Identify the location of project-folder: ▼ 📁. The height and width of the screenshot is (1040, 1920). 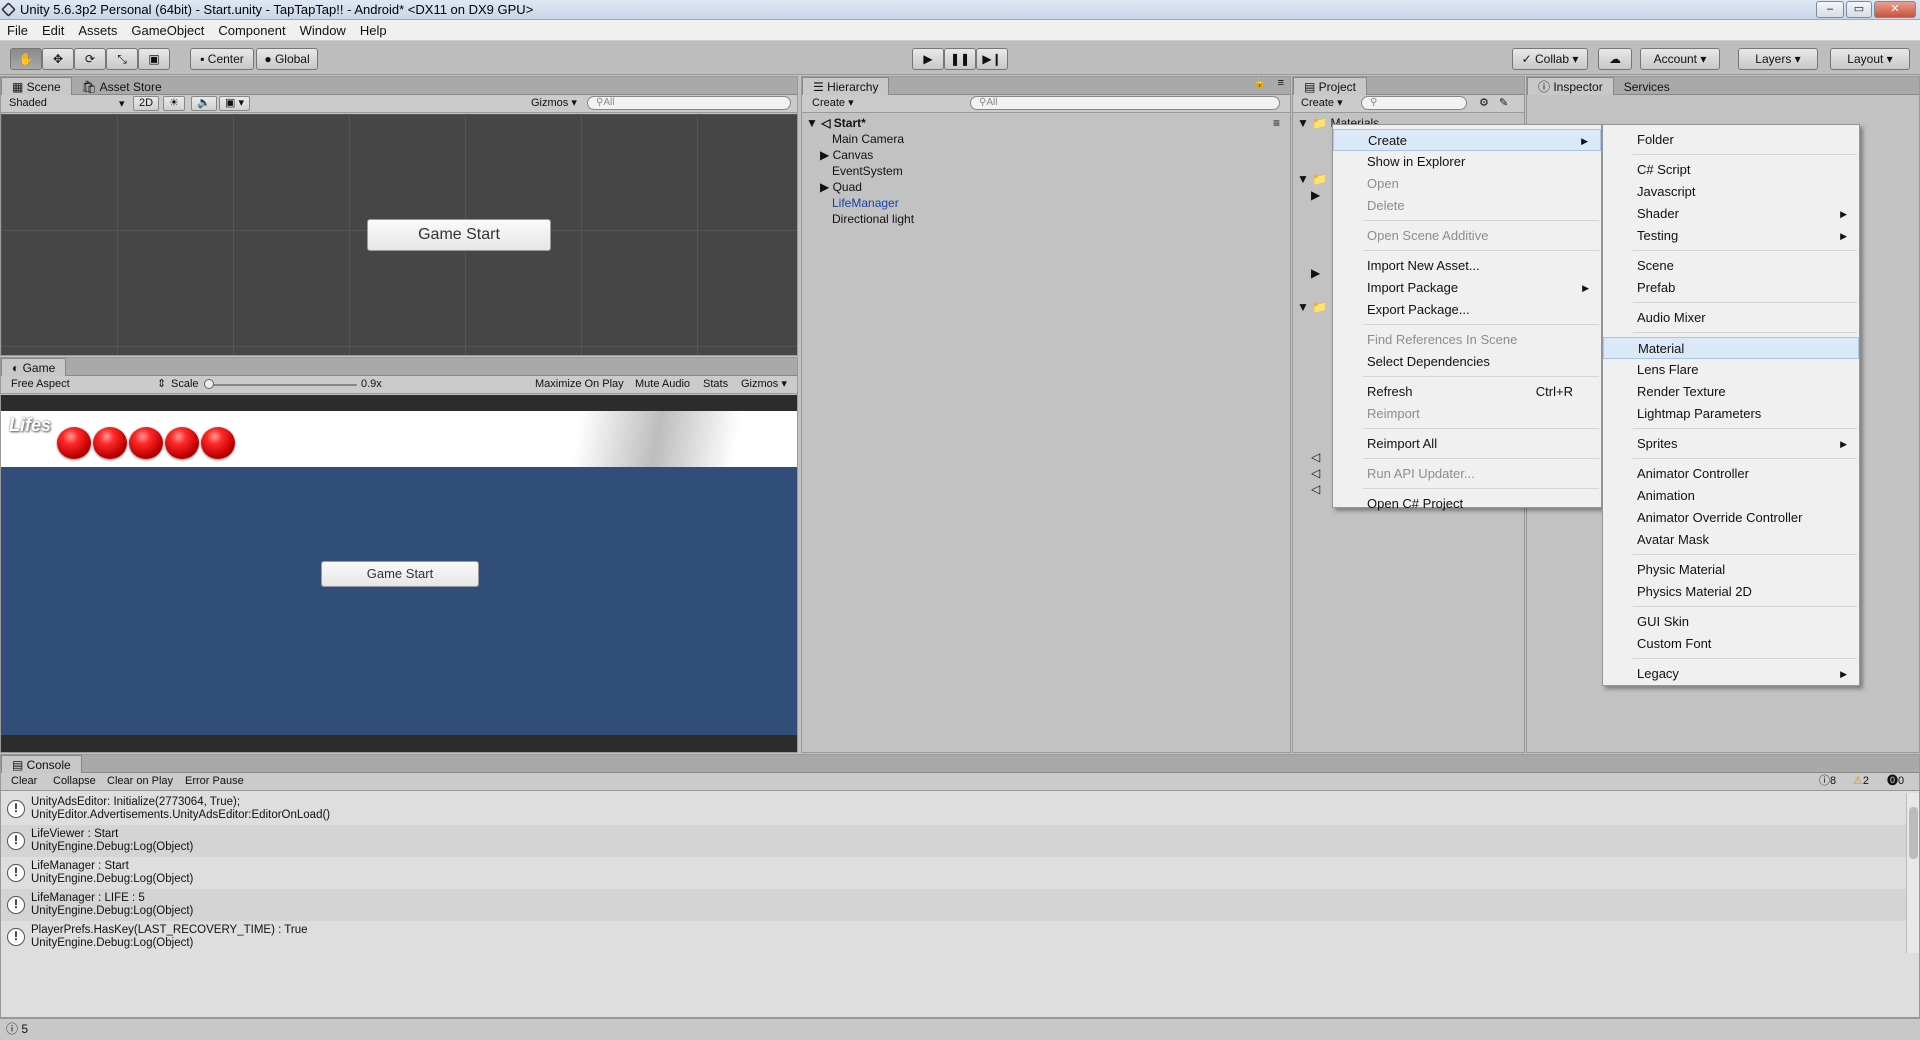
(1312, 179).